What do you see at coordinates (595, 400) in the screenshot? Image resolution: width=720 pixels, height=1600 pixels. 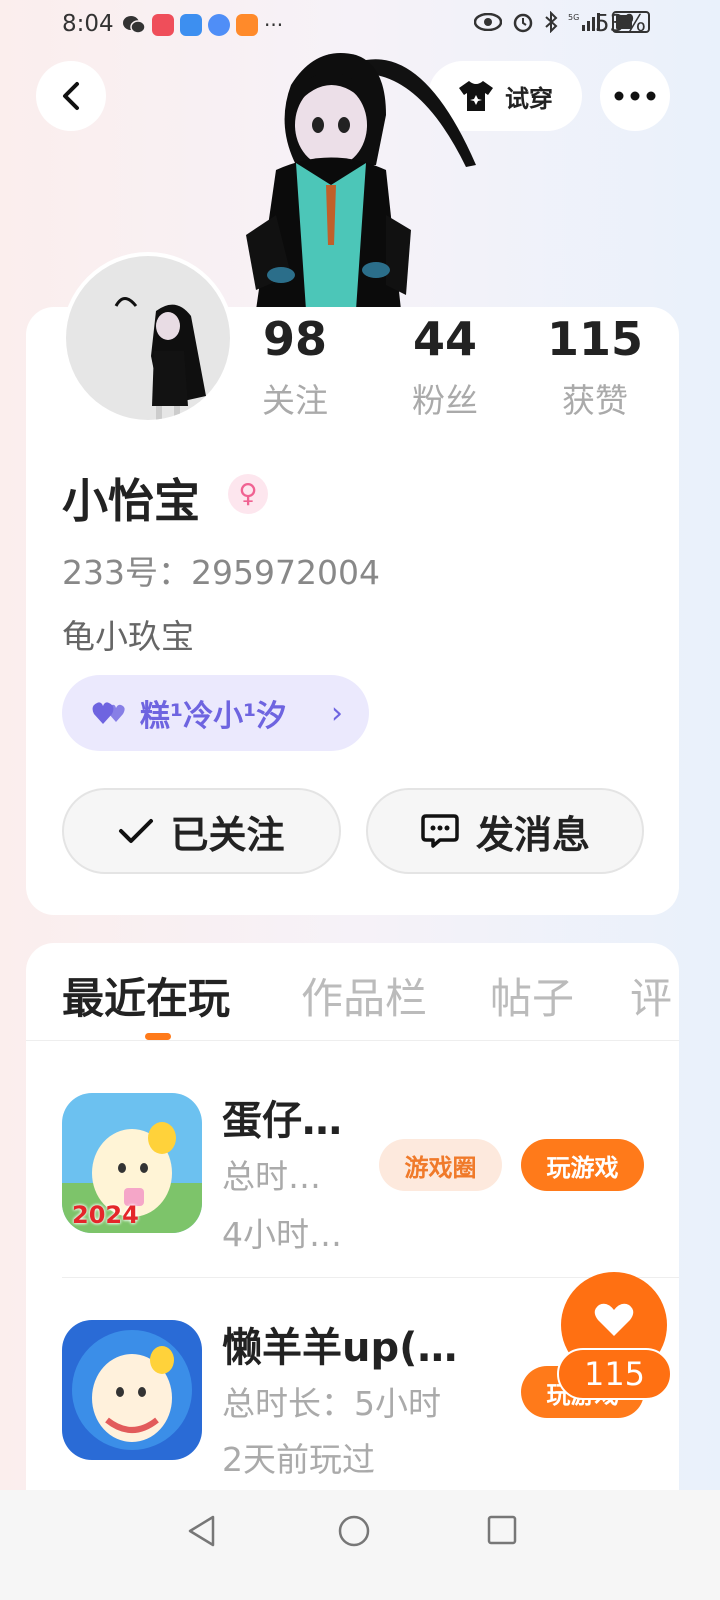 I see `likes-label: 获赞` at bounding box center [595, 400].